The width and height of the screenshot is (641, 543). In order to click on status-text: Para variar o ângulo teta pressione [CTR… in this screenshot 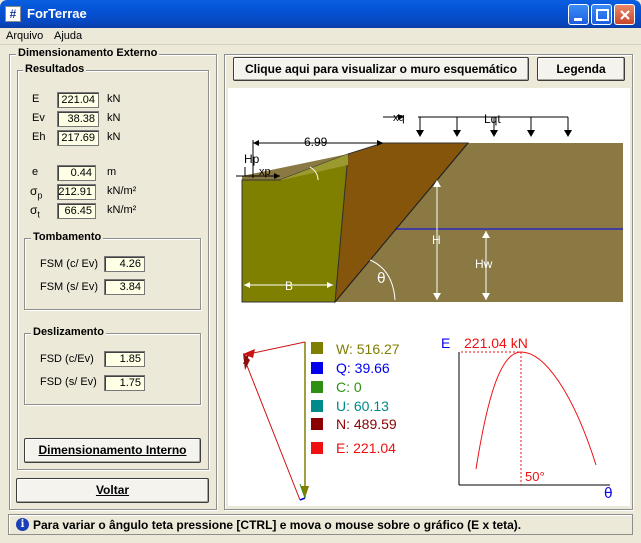, I will do `click(277, 525)`.